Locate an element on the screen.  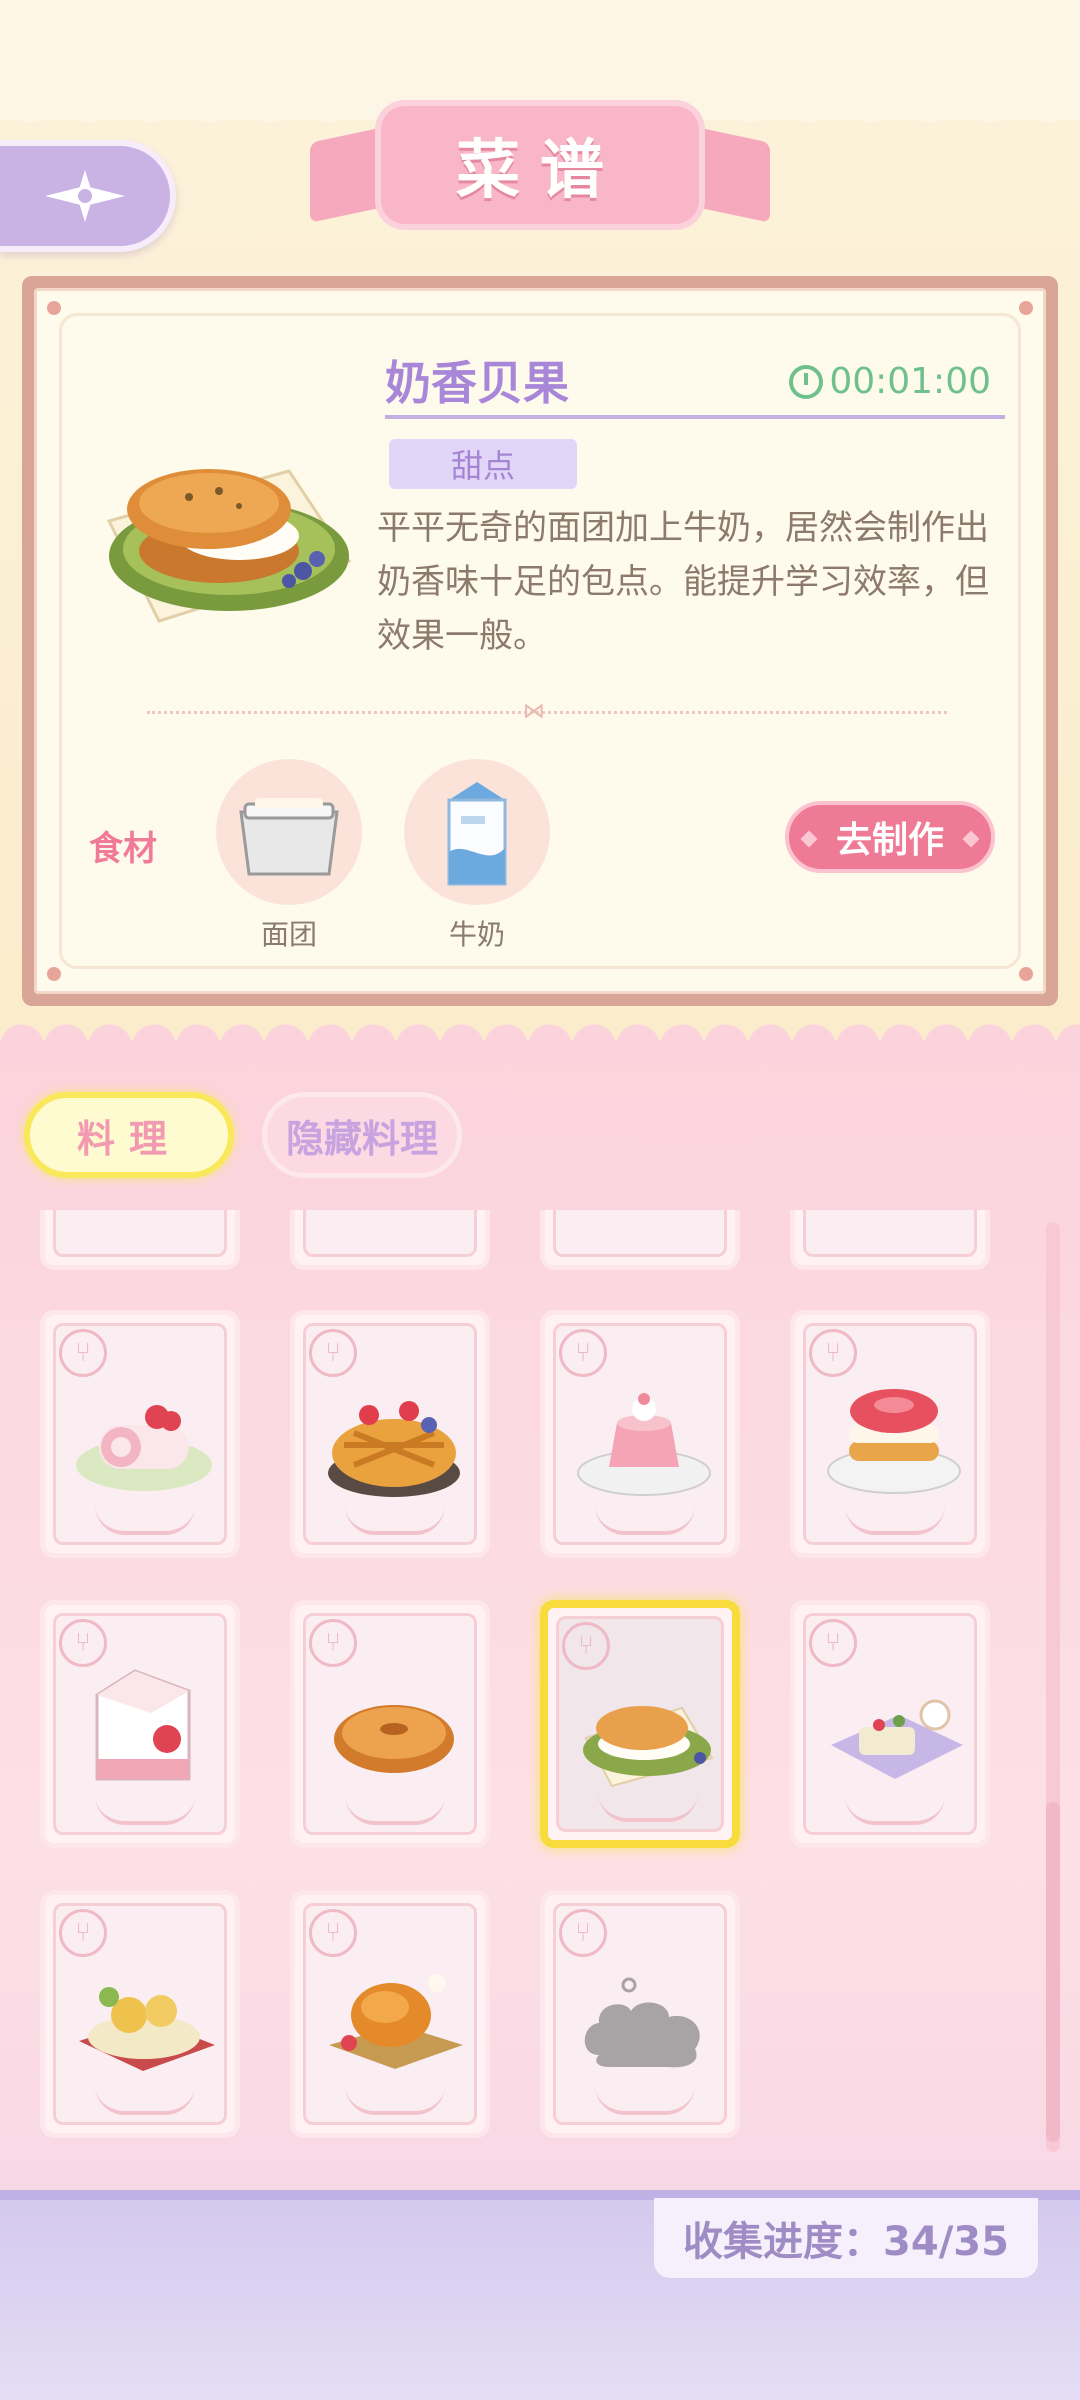
dish-card-strawberry-roll-cake: ⑂ is located at coordinates (140, 1434).